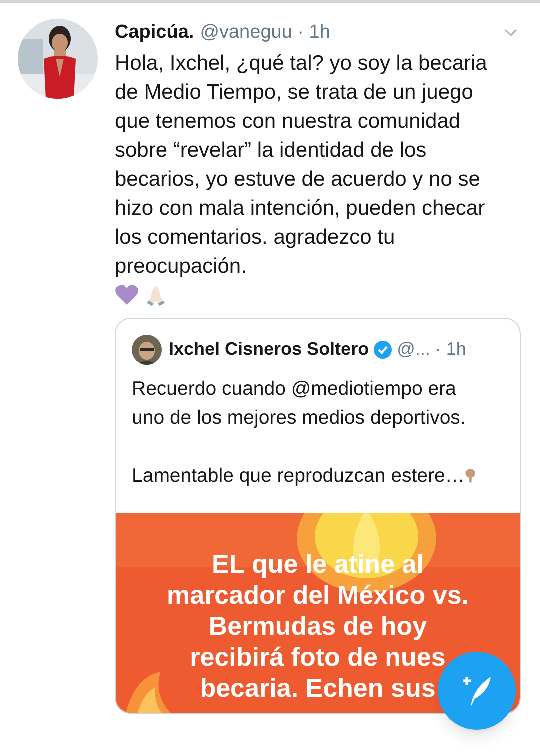 This screenshot has width=540, height=756. What do you see at coordinates (318, 595) in the screenshot?
I see `image-caption-line: marcador del México vs.` at bounding box center [318, 595].